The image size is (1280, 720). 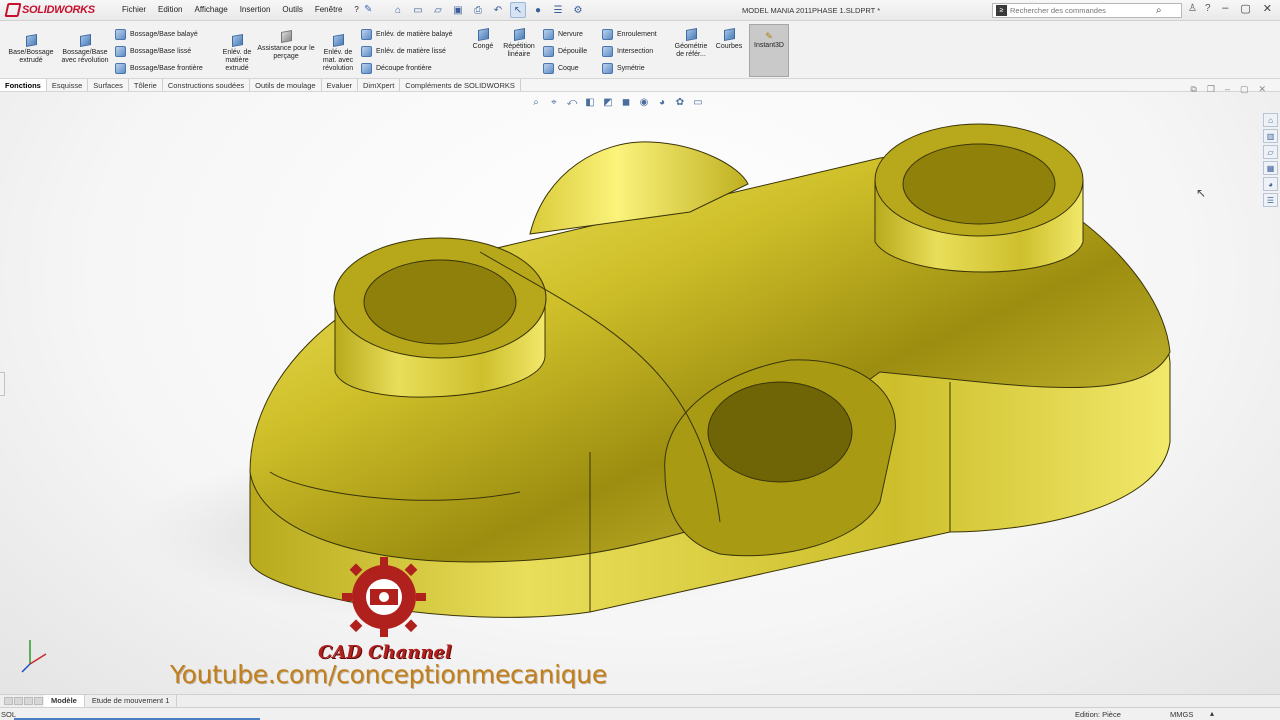 I want to click on save-icon: ▣, so click(x=458, y=10).